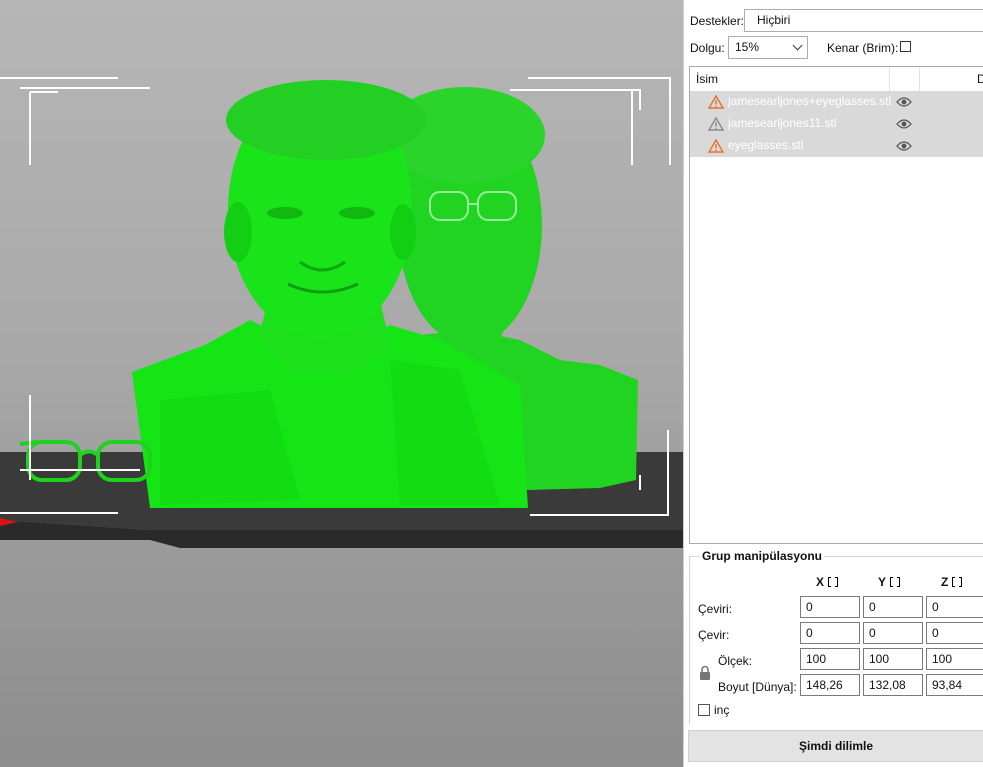 The width and height of the screenshot is (983, 767). What do you see at coordinates (768, 47) in the screenshot?
I see `infill-dropdown: 15%` at bounding box center [768, 47].